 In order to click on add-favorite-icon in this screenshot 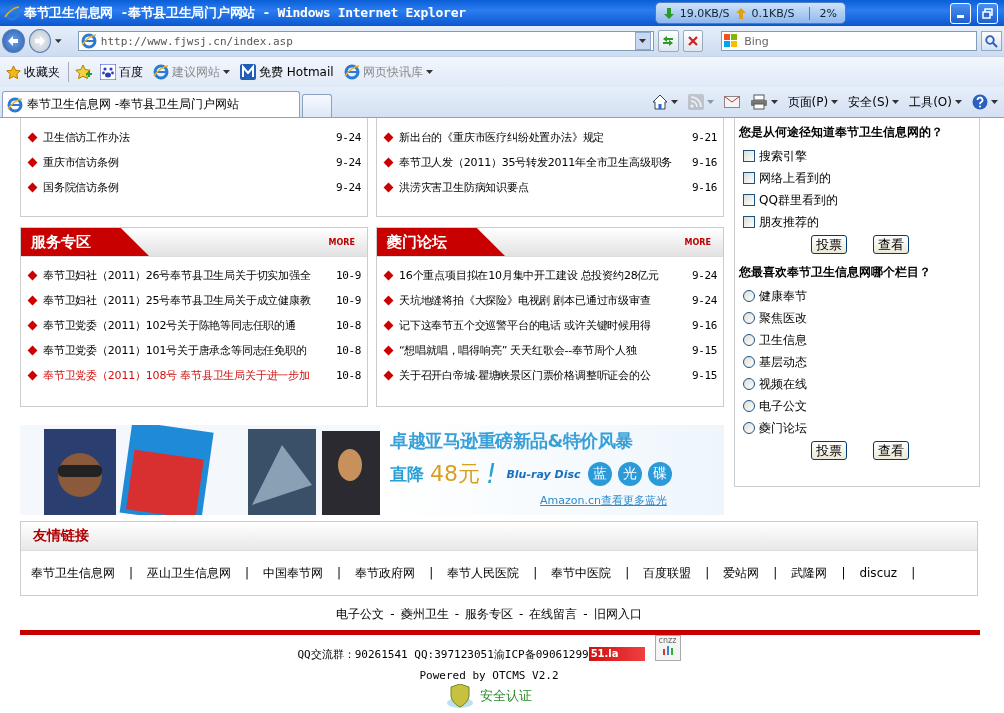, I will do `click(83, 72)`.